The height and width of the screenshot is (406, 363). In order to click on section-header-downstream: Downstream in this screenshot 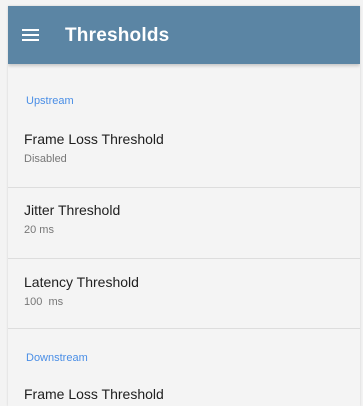, I will do `click(57, 358)`.